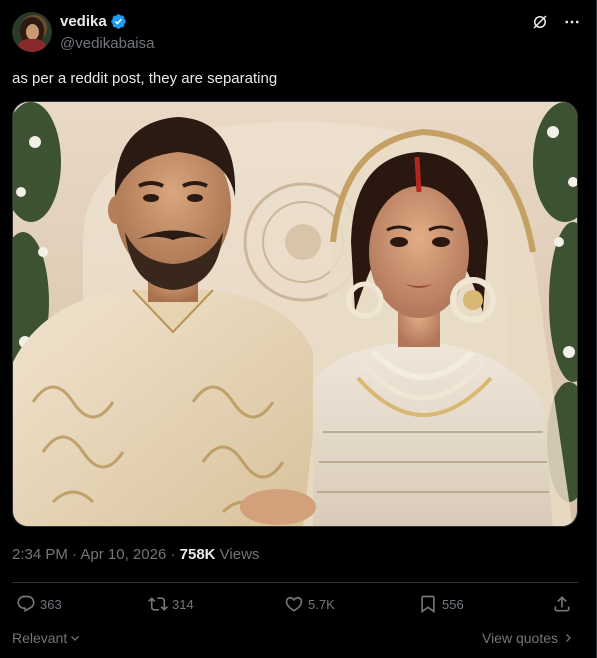 This screenshot has height=658, width=597. I want to click on views-label: Views, so click(237, 554).